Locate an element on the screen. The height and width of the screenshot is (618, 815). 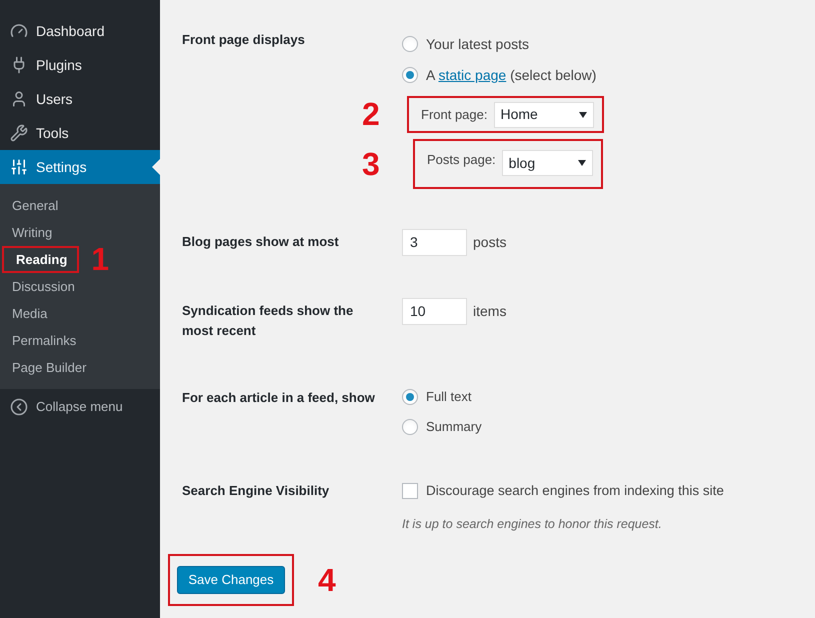
unit-label: posts is located at coordinates (489, 242).